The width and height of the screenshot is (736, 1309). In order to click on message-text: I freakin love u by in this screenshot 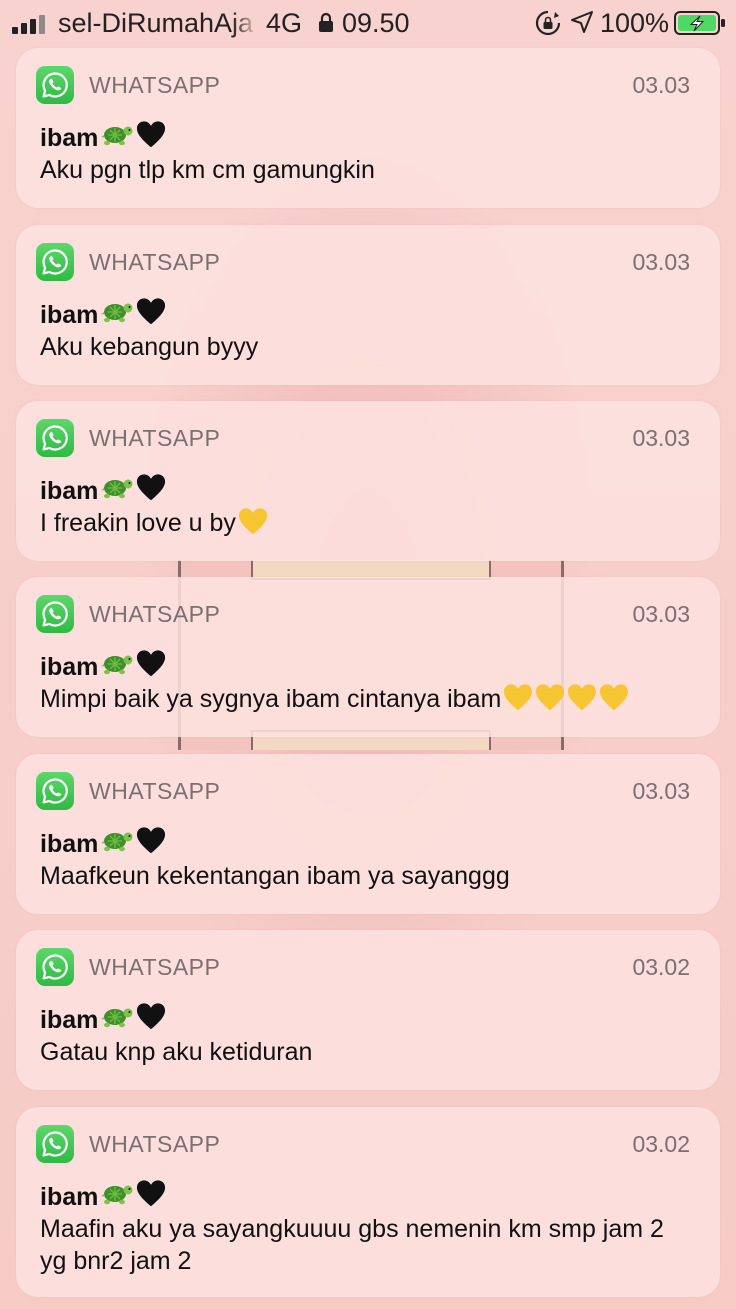, I will do `click(138, 523)`.